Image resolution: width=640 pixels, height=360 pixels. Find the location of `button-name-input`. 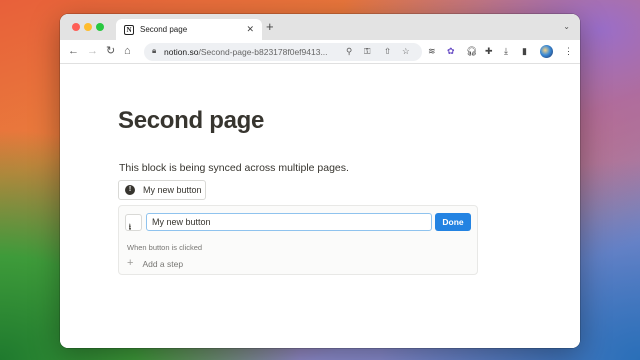

button-name-input is located at coordinates (289, 222).